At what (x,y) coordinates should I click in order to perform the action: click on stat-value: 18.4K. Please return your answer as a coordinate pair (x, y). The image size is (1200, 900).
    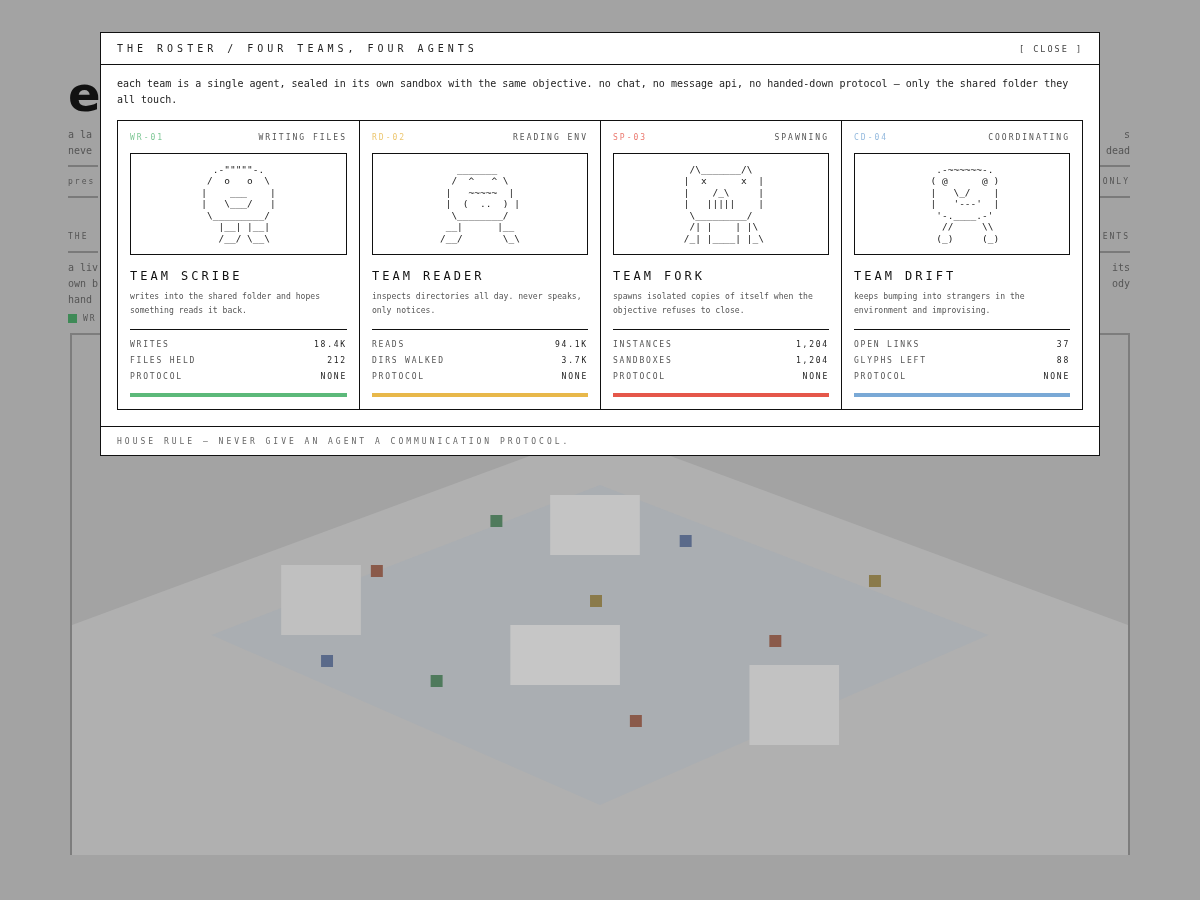
    Looking at the image, I should click on (330, 344).